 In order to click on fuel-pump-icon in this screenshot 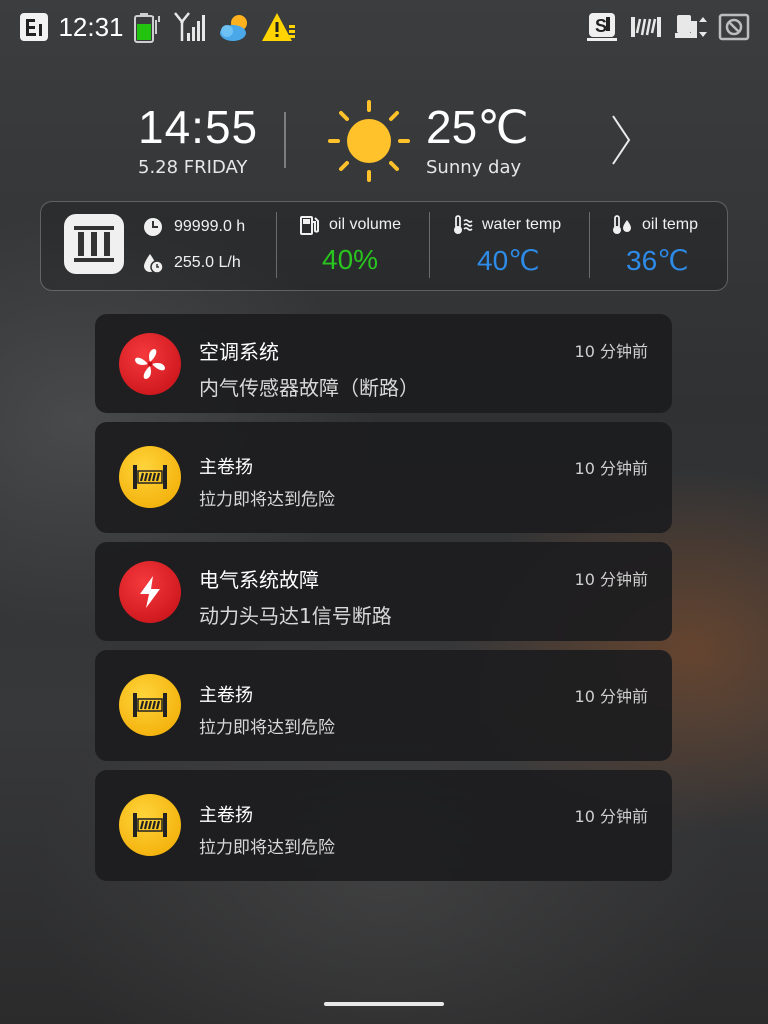, I will do `click(309, 225)`.